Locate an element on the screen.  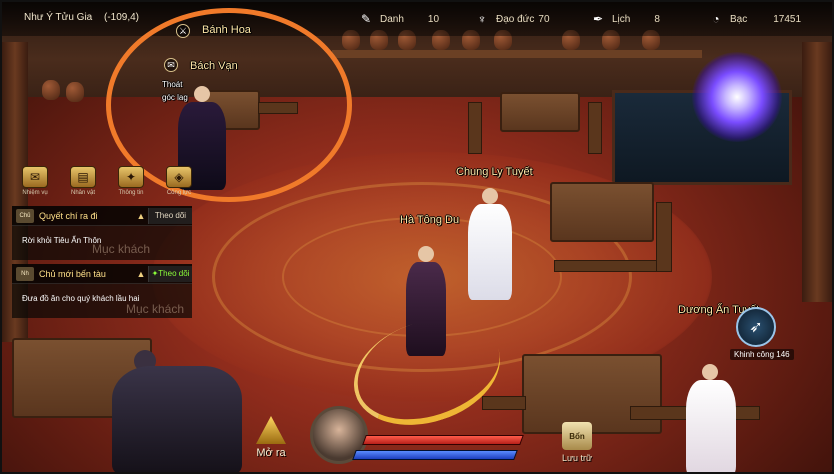
quest-follow-button: ✦ Theo dõi is located at coordinates (170, 273).